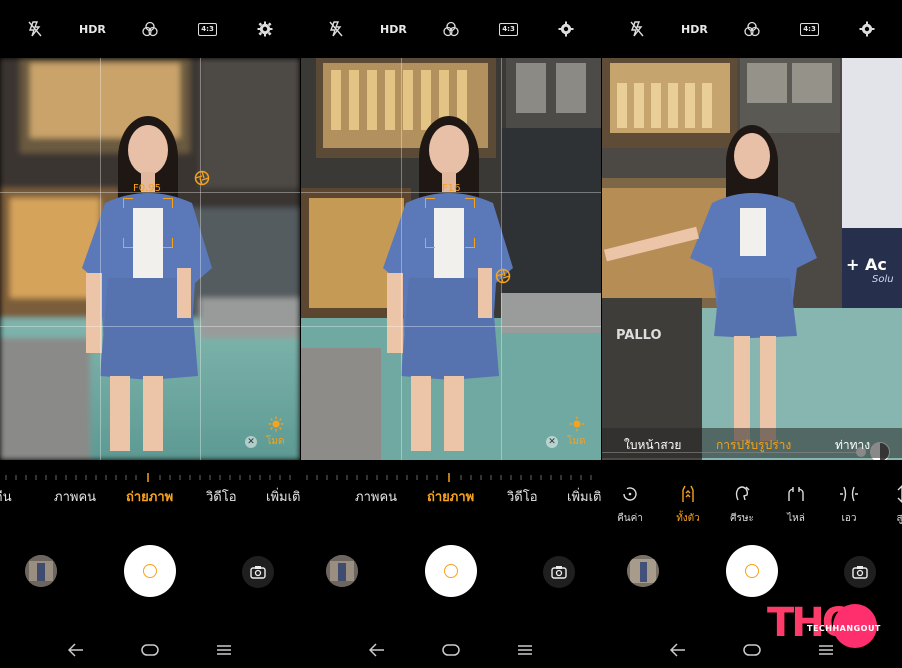 The height and width of the screenshot is (668, 902). What do you see at coordinates (688, 518) in the screenshot?
I see `tool-label: ทั้งตัว` at bounding box center [688, 518].